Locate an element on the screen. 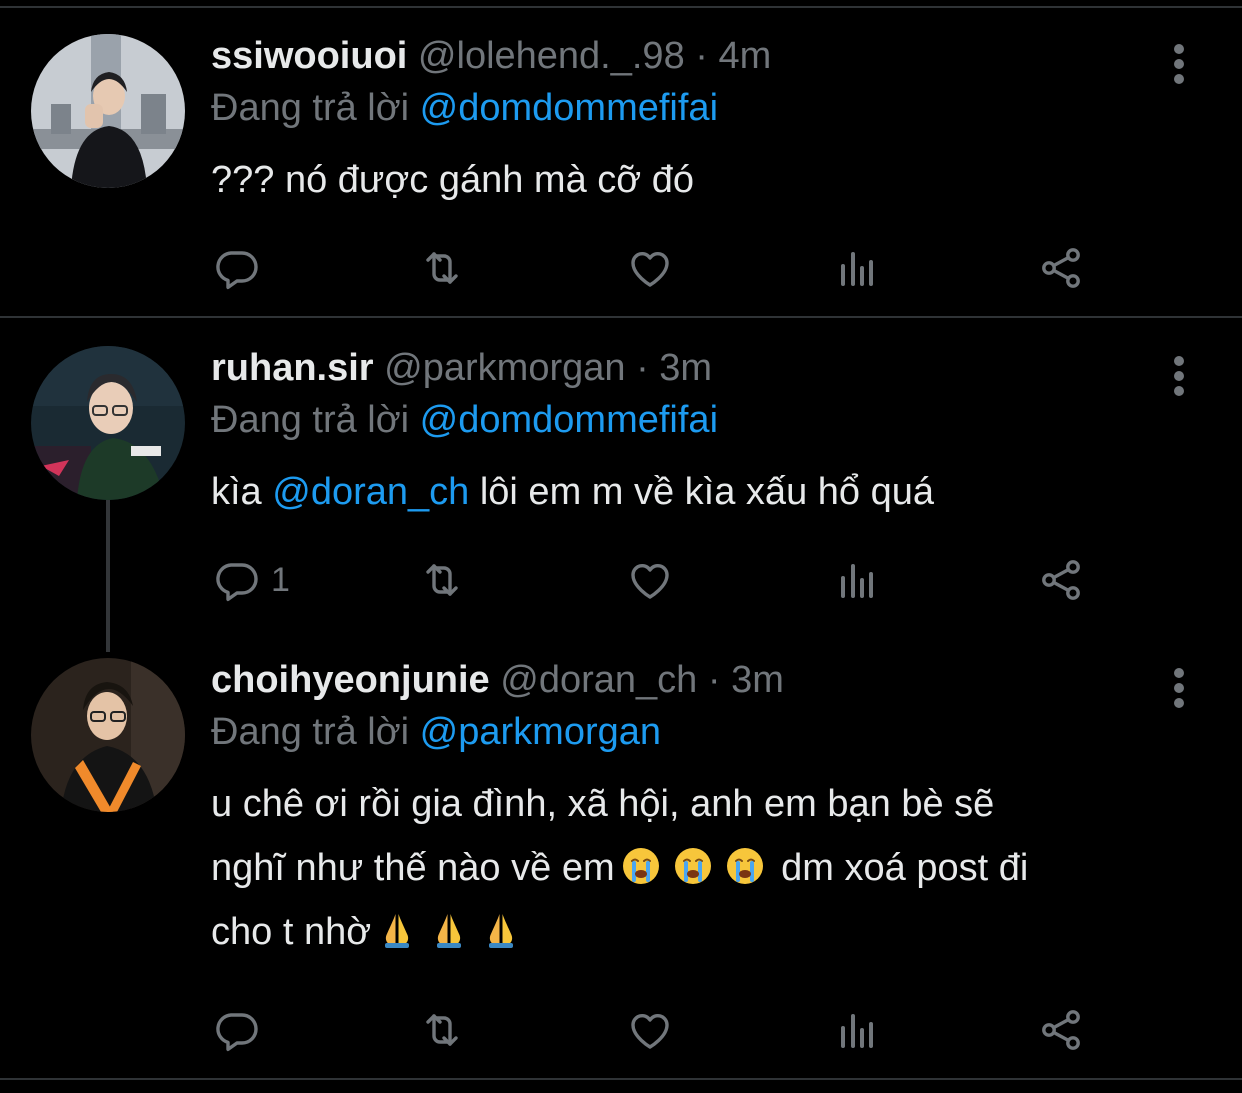 This screenshot has width=1242, height=1093. tweet-divider is located at coordinates (621, 317).